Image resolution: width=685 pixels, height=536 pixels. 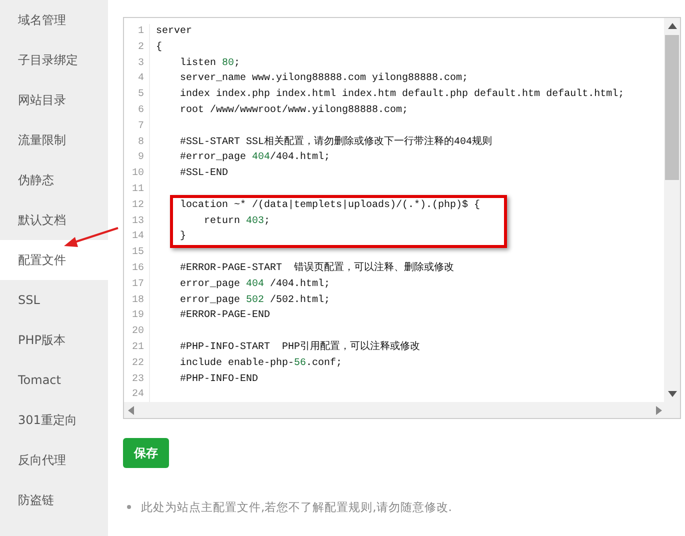 What do you see at coordinates (141, 32) in the screenshot?
I see `line-number: 1` at bounding box center [141, 32].